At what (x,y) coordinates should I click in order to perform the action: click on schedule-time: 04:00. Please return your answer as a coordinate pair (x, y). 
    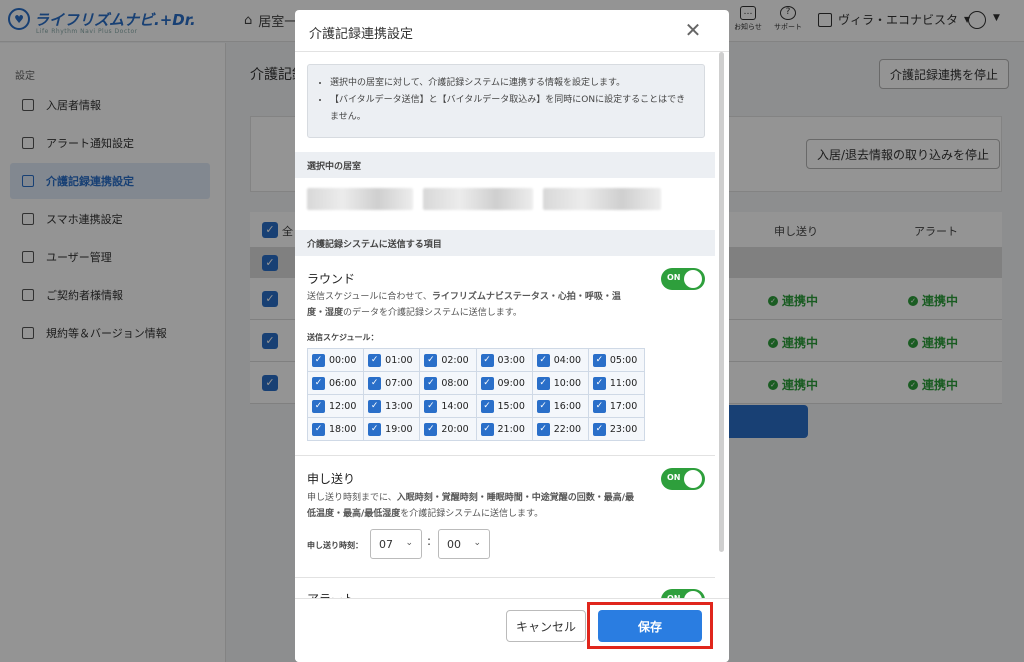
    Looking at the image, I should click on (567, 360).